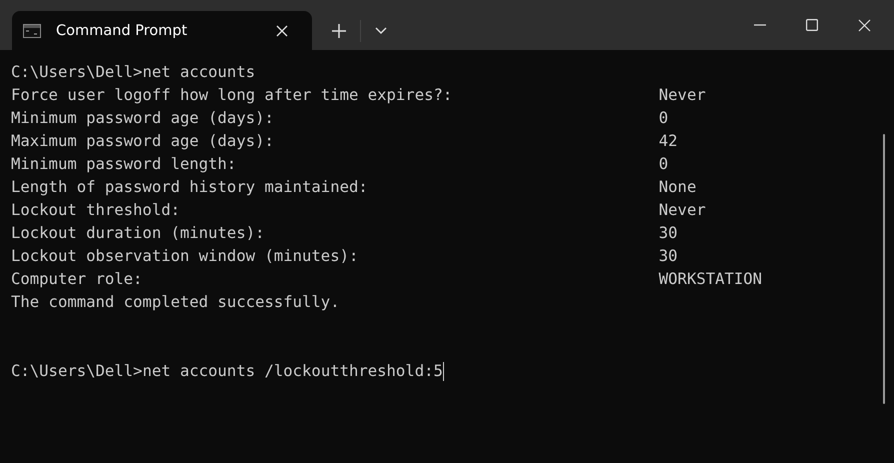  What do you see at coordinates (185, 256) in the screenshot?
I see `output-label: Lockout observation window (minutes):` at bounding box center [185, 256].